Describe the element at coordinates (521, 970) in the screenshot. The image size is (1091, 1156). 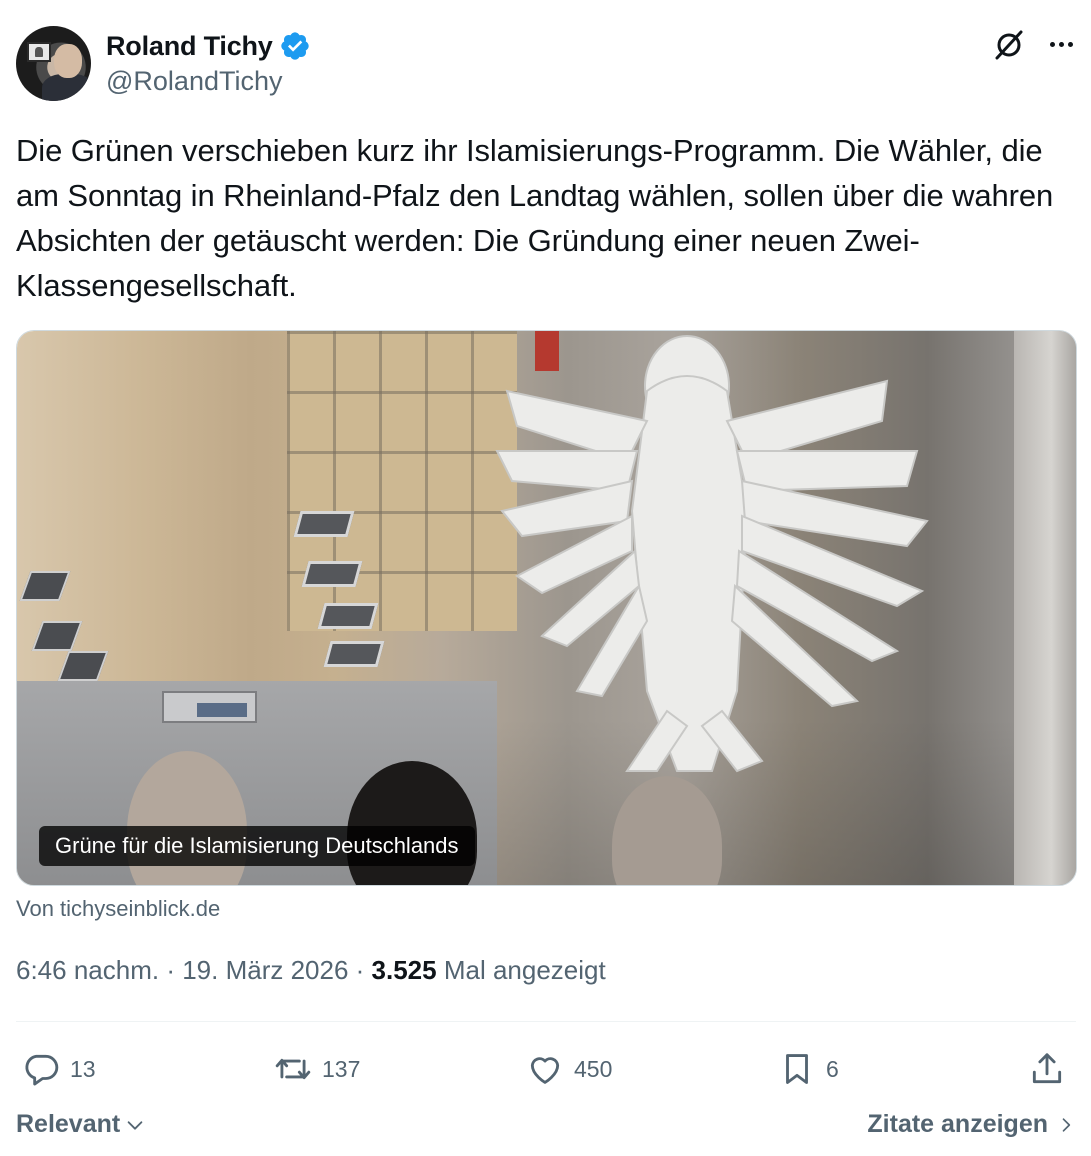
I see `views-label: Mal angezeigt` at that location.